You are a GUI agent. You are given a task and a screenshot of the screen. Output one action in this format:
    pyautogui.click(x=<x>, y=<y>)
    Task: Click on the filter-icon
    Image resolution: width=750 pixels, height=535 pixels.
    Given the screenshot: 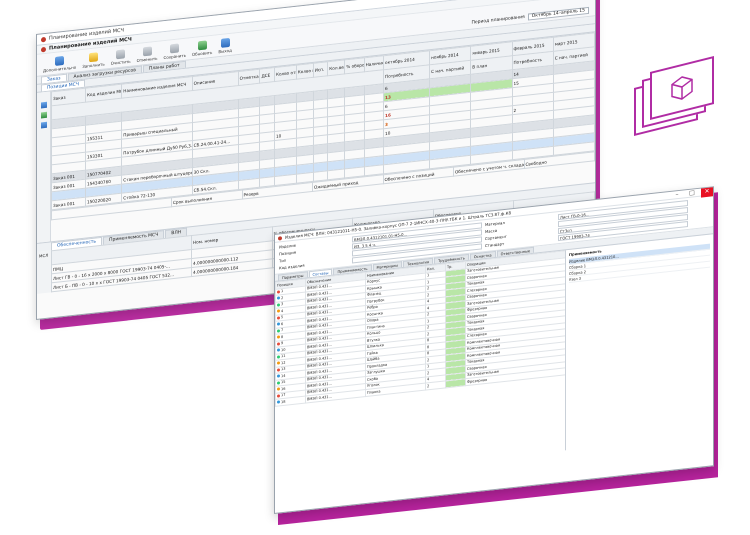 What is the action you would take?
    pyautogui.click(x=43, y=125)
    